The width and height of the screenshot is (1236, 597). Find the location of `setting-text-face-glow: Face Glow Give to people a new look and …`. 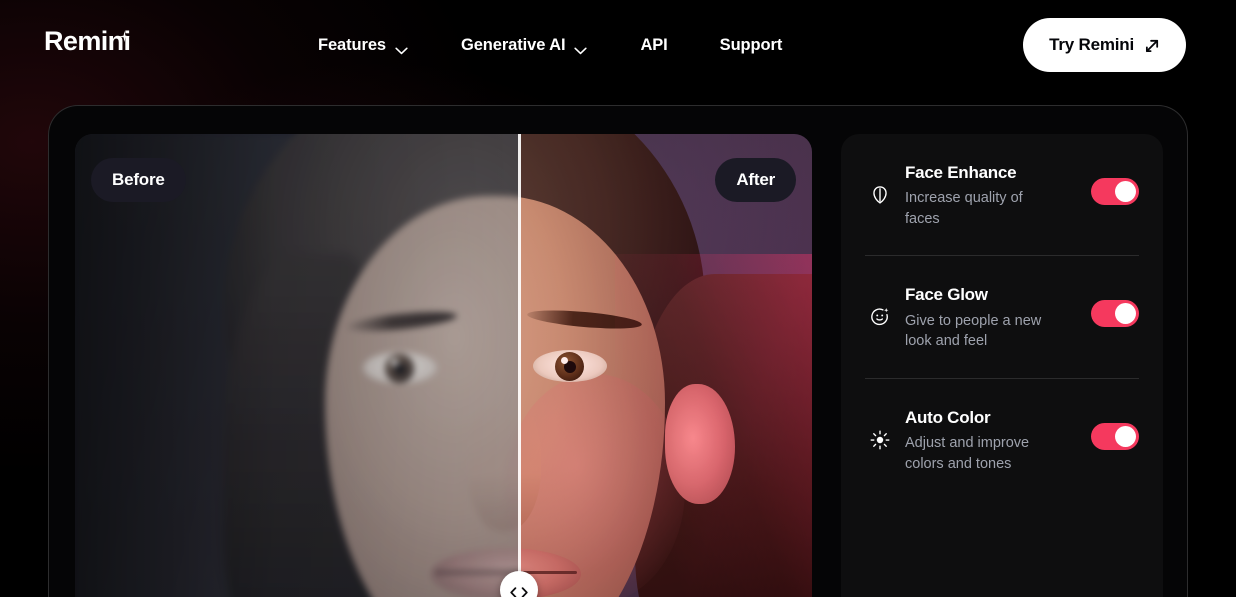

setting-text-face-glow: Face Glow Give to people a new look and … is located at coordinates (993, 317).